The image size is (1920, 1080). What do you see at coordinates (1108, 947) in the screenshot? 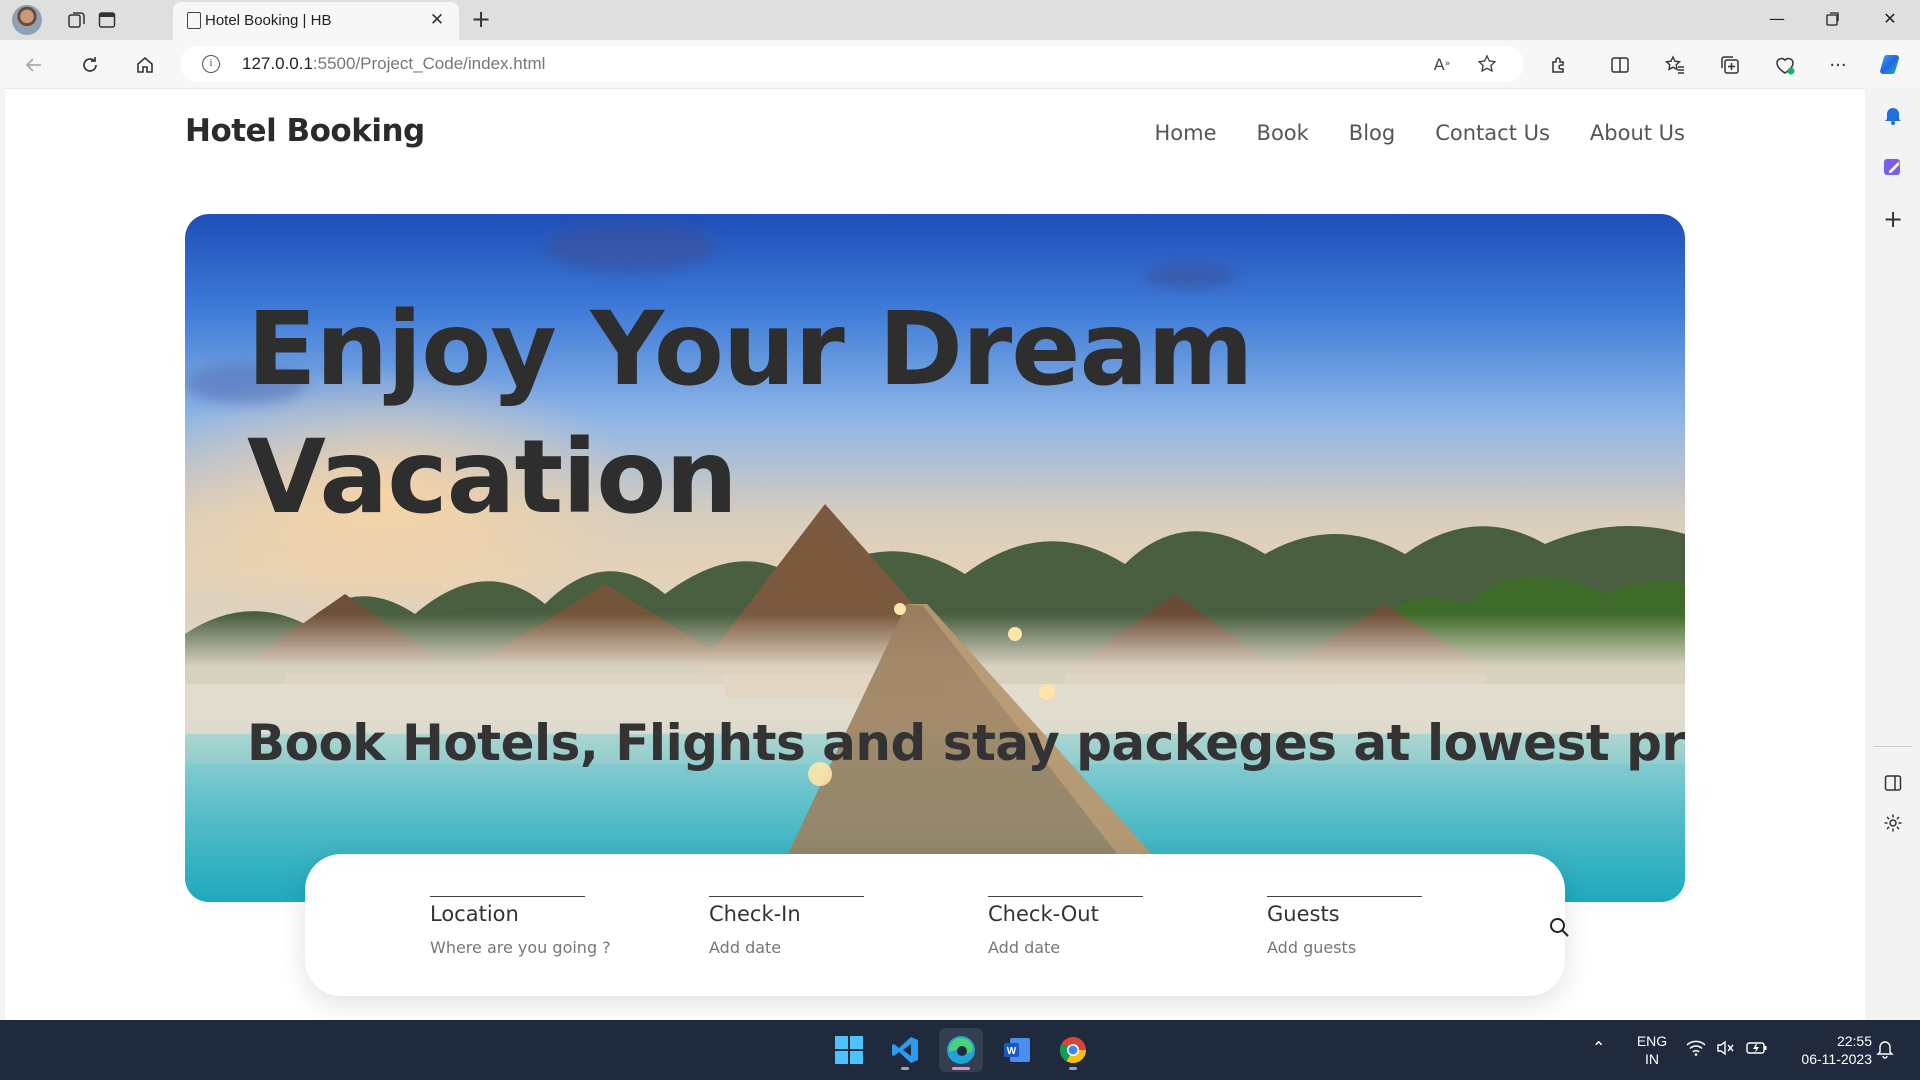
I see `check-out-input: Add date` at bounding box center [1108, 947].